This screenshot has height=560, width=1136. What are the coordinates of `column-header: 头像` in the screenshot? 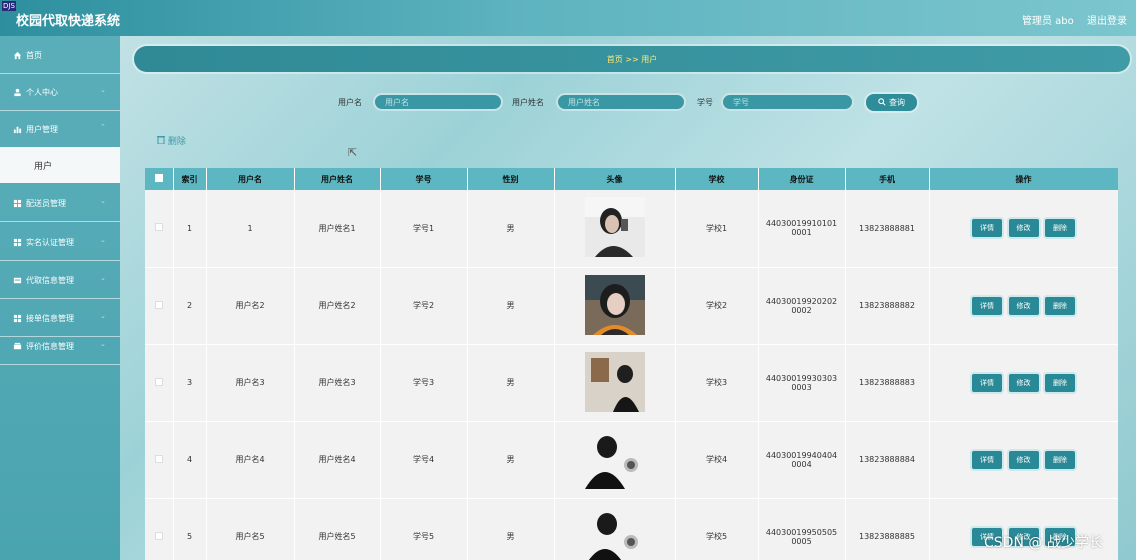 It's located at (615, 179).